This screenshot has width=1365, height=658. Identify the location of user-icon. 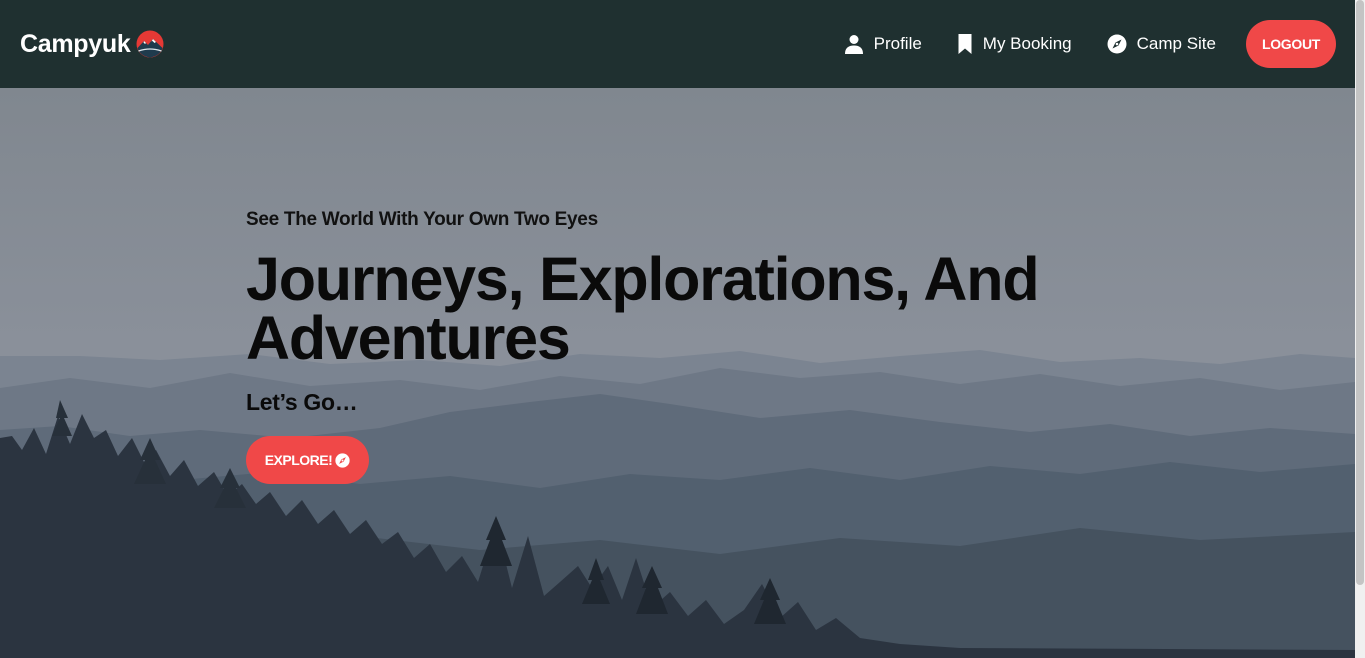
(853, 44).